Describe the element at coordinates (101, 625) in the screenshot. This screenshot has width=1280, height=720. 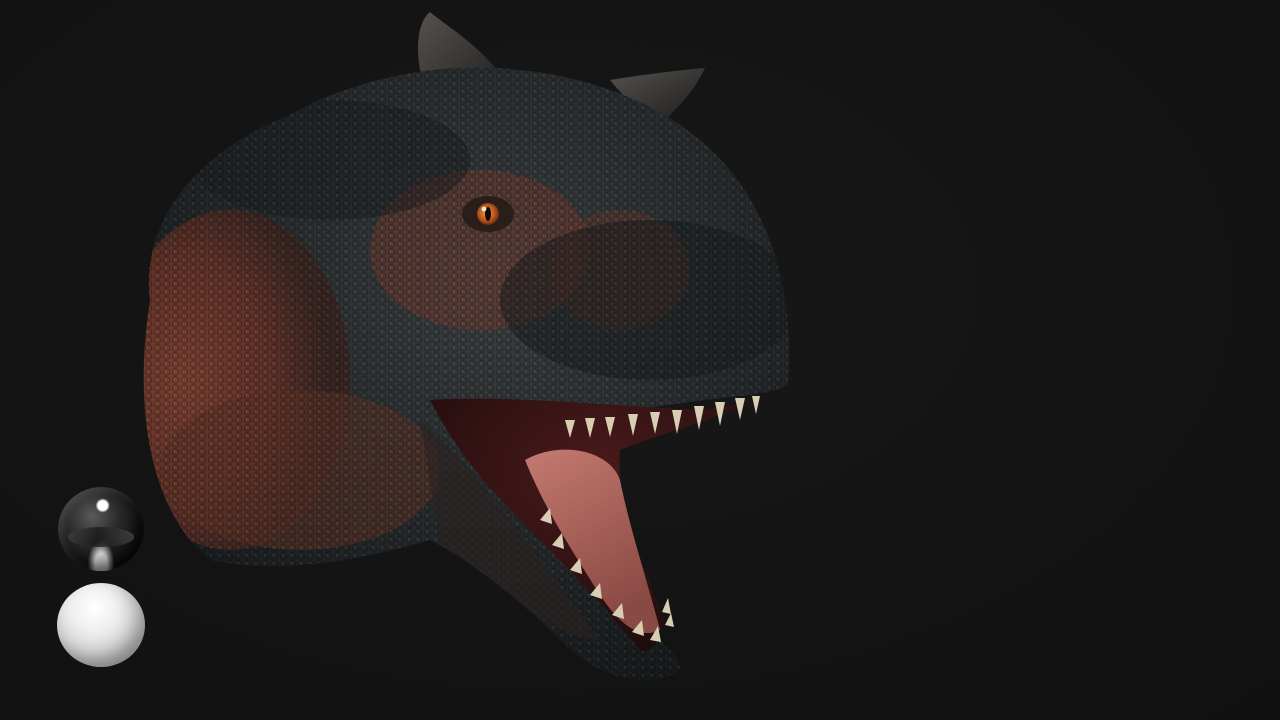
I see `clay-material-sphere` at that location.